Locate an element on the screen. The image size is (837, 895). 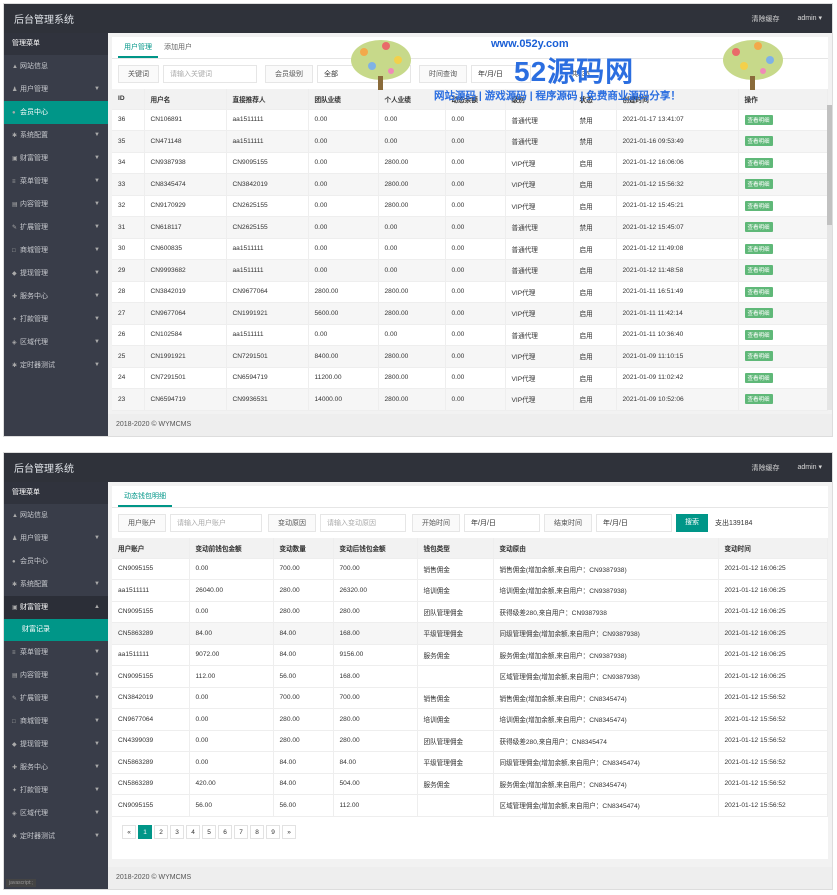
table-cell: 2021-01-09 11:02:42 is located at coordinates (677, 378).